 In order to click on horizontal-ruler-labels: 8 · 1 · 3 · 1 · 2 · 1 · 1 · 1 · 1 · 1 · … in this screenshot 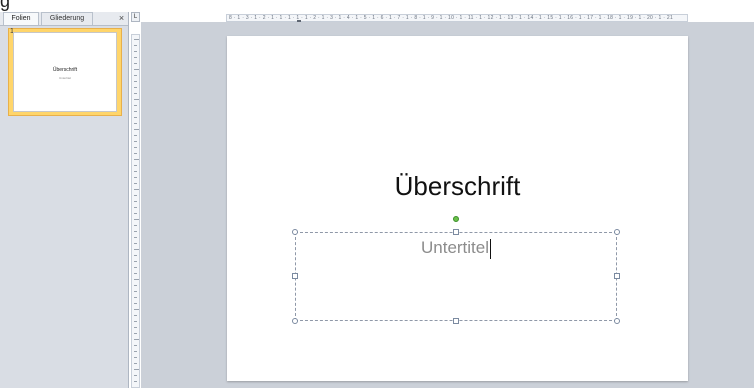, I will do `click(451, 18)`.